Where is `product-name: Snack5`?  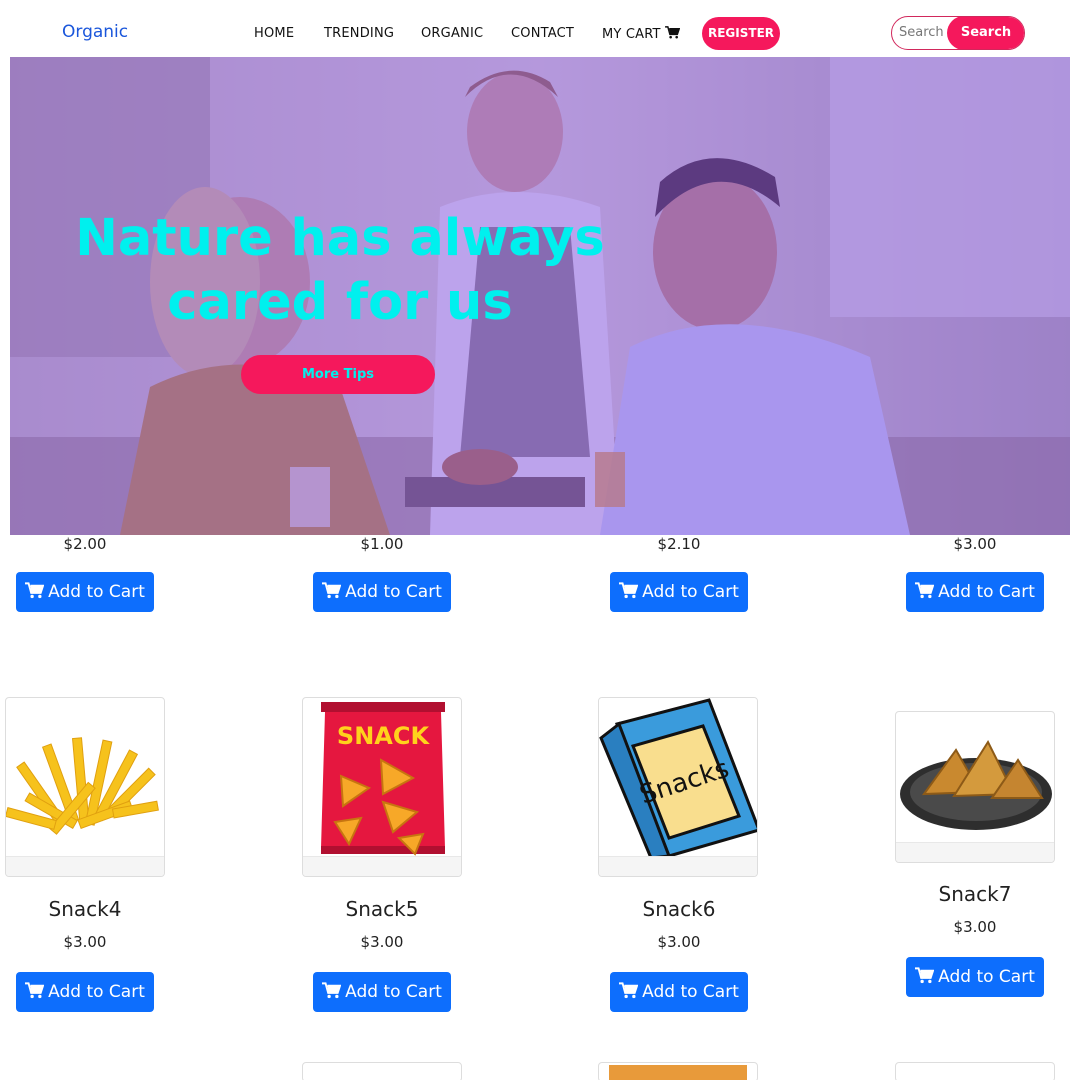 product-name: Snack5 is located at coordinates (382, 909).